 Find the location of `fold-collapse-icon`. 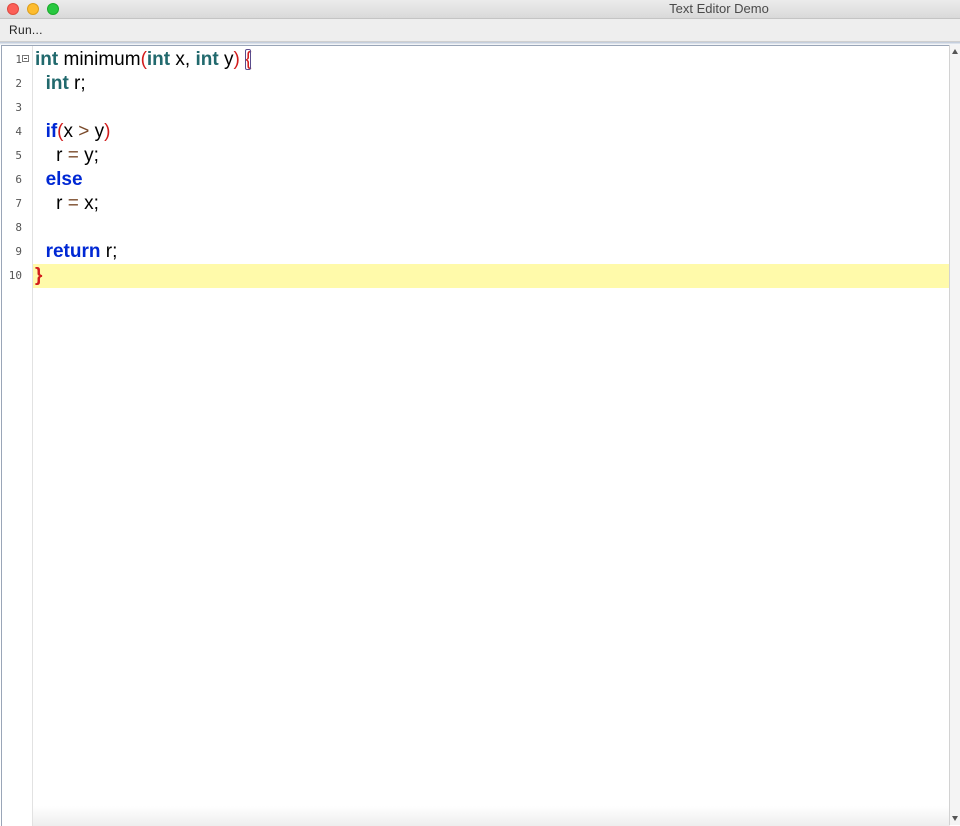

fold-collapse-icon is located at coordinates (25, 58).